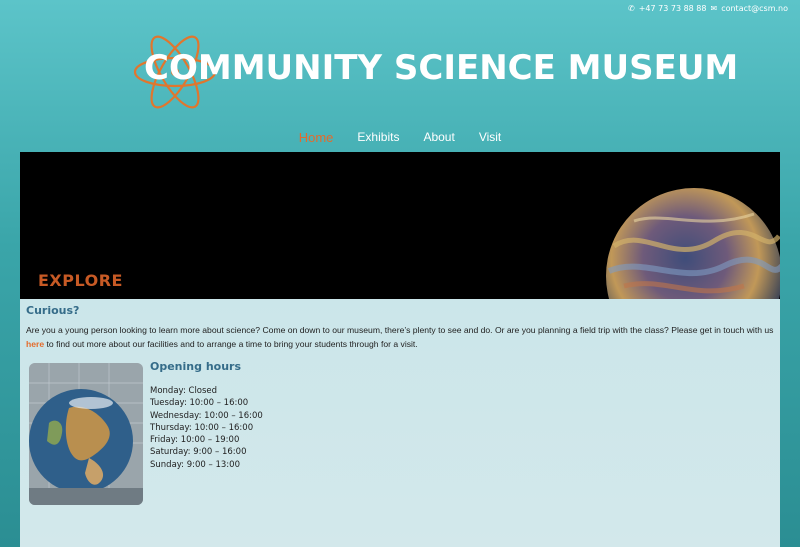 This screenshot has height=547, width=800. Describe the element at coordinates (714, 8) in the screenshot. I see `envelope-icon: ✉` at that location.